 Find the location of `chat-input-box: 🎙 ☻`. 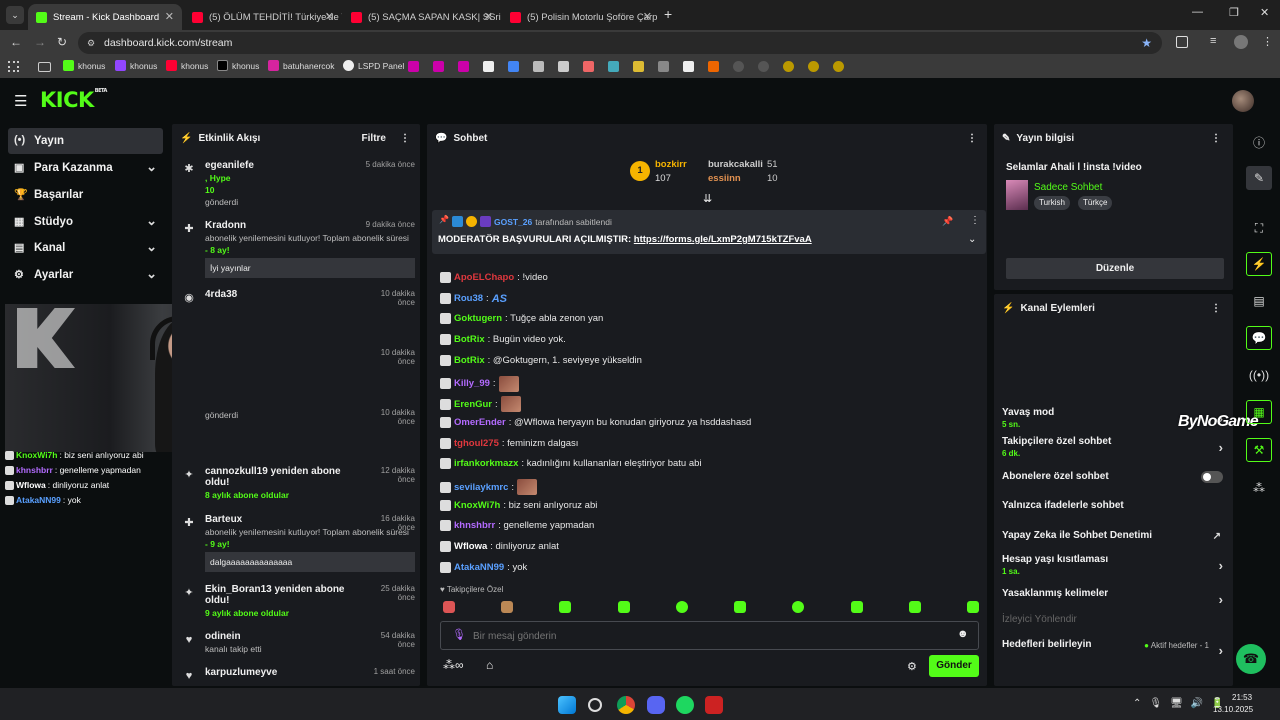

chat-input-box: 🎙 ☻ is located at coordinates (709, 635).